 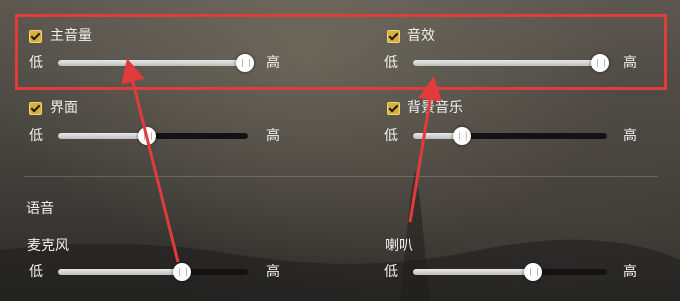 I want to click on speaker-slider, so click(x=510, y=272).